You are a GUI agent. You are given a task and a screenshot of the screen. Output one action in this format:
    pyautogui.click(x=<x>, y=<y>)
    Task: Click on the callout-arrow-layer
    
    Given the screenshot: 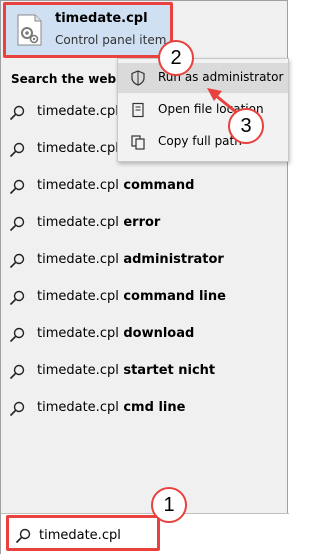 What is the action you would take?
    pyautogui.click(x=222, y=101)
    